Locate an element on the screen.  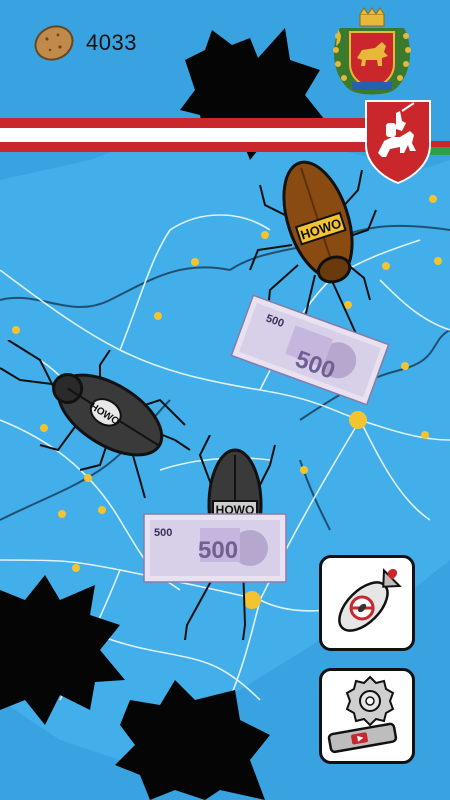
hole-left is located at coordinates (62, 650).